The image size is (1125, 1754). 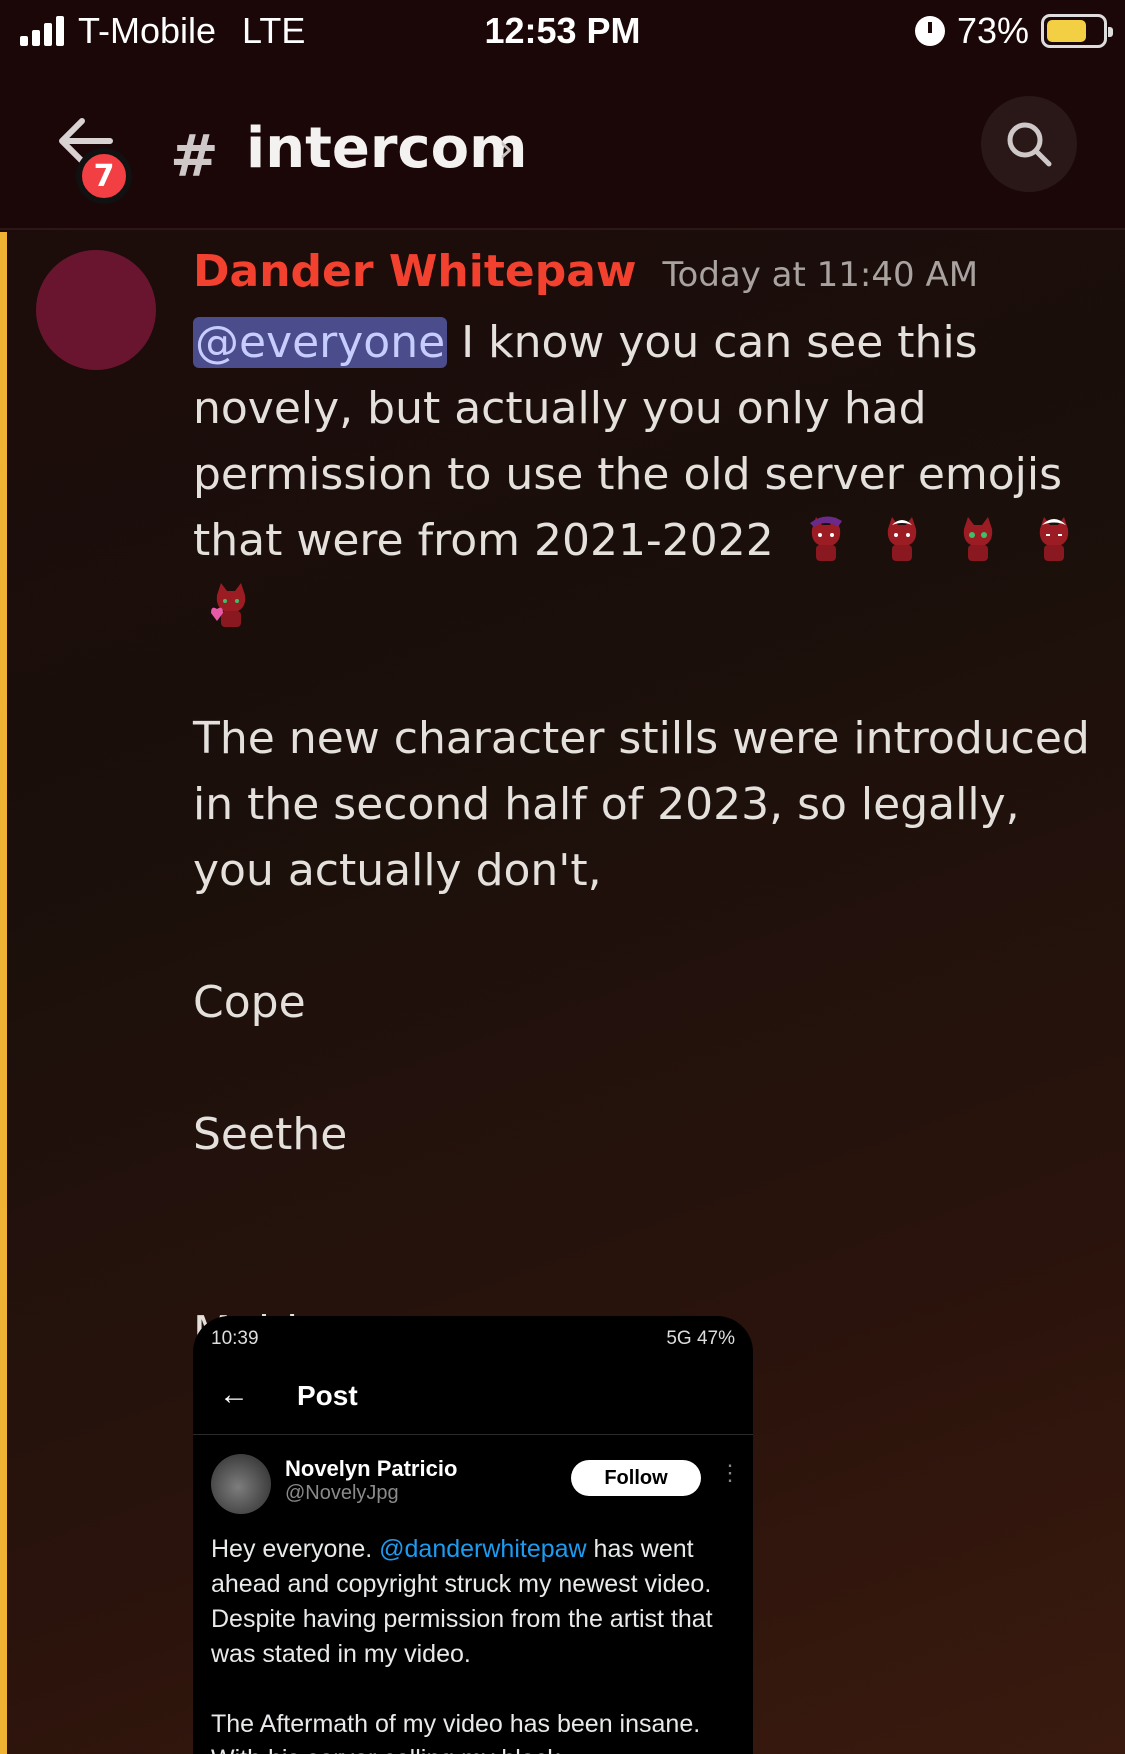 I want to click on embed-author-handle: @NovelyJpg, so click(x=342, y=1493).